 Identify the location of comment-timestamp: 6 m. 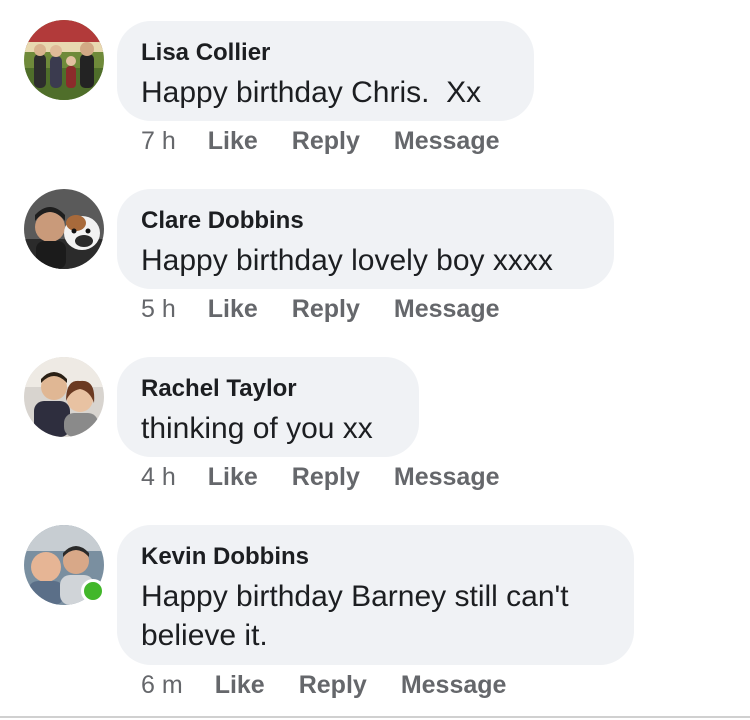
(162, 685).